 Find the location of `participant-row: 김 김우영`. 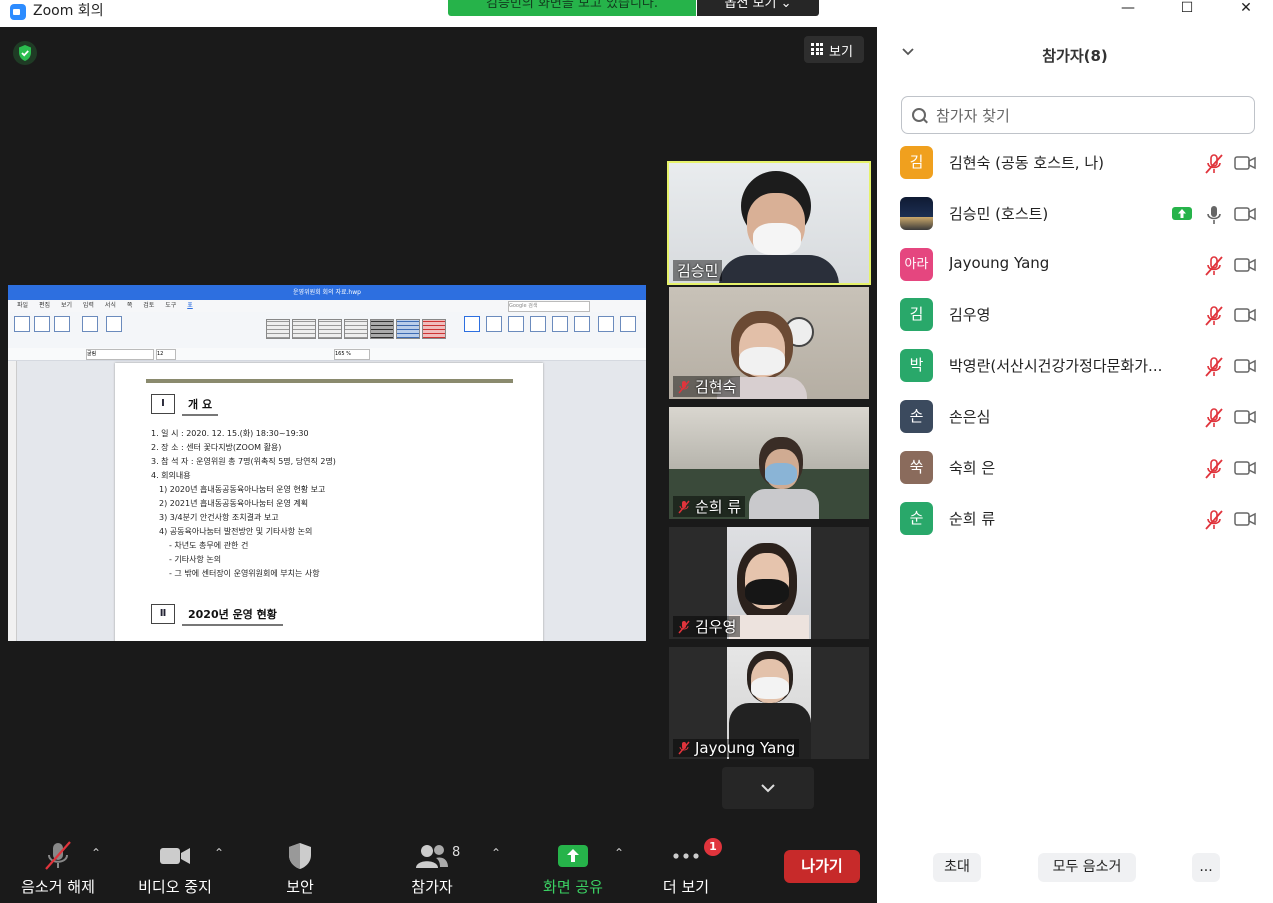

participant-row: 김 김우영 is located at coordinates (1075, 323).